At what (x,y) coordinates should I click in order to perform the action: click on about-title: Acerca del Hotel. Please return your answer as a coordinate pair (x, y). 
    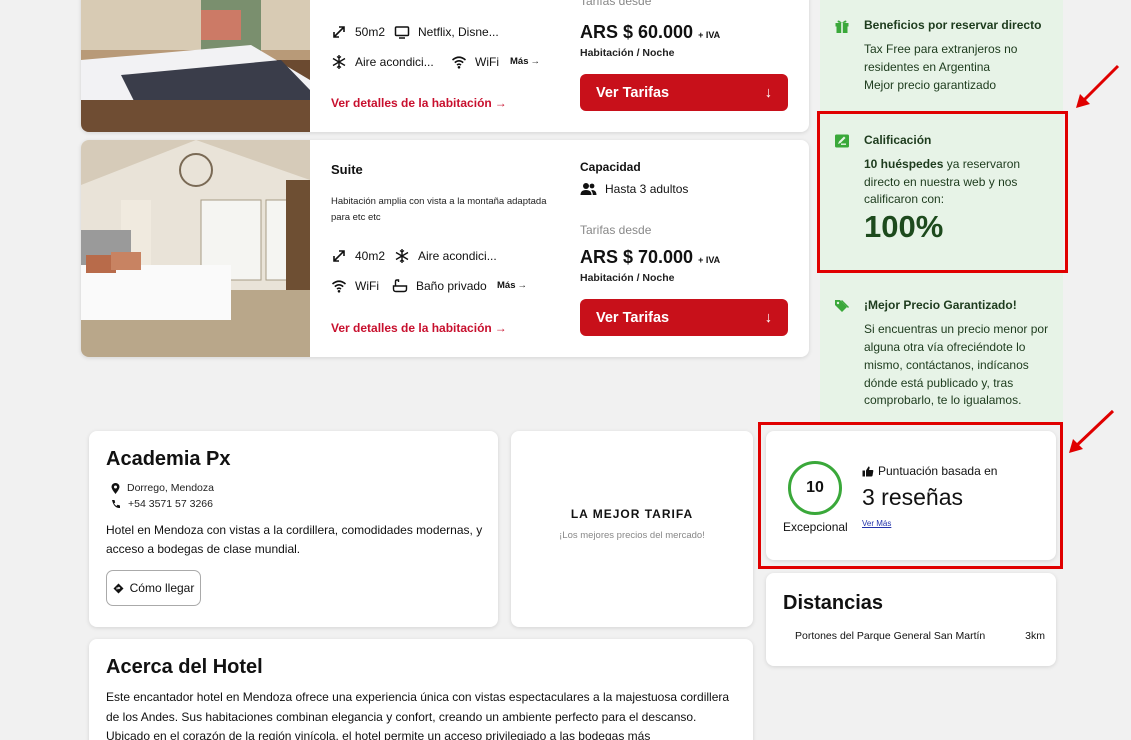
    Looking at the image, I should click on (184, 667).